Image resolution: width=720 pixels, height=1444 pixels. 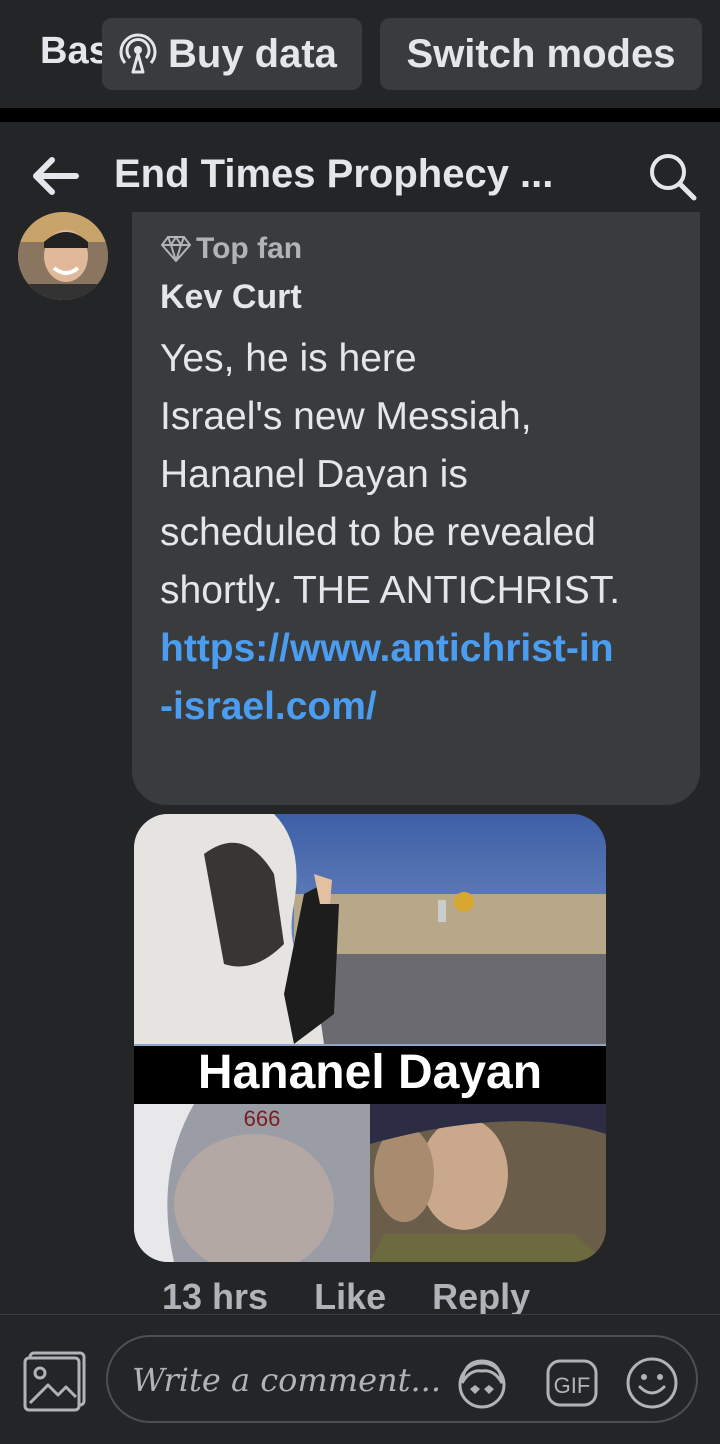 What do you see at coordinates (262, 1118) in the screenshot?
I see `image-number: 666` at bounding box center [262, 1118].